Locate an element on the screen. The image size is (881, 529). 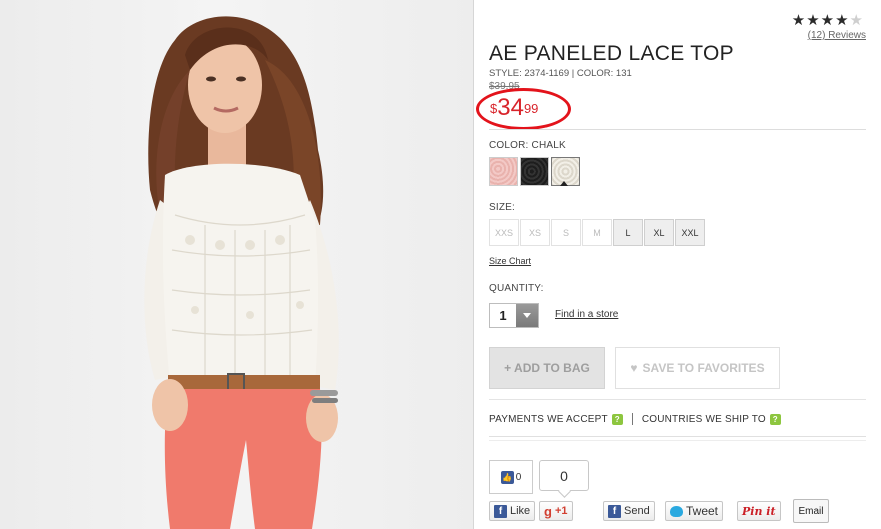
size-xxl: XXL is located at coordinates (690, 232).